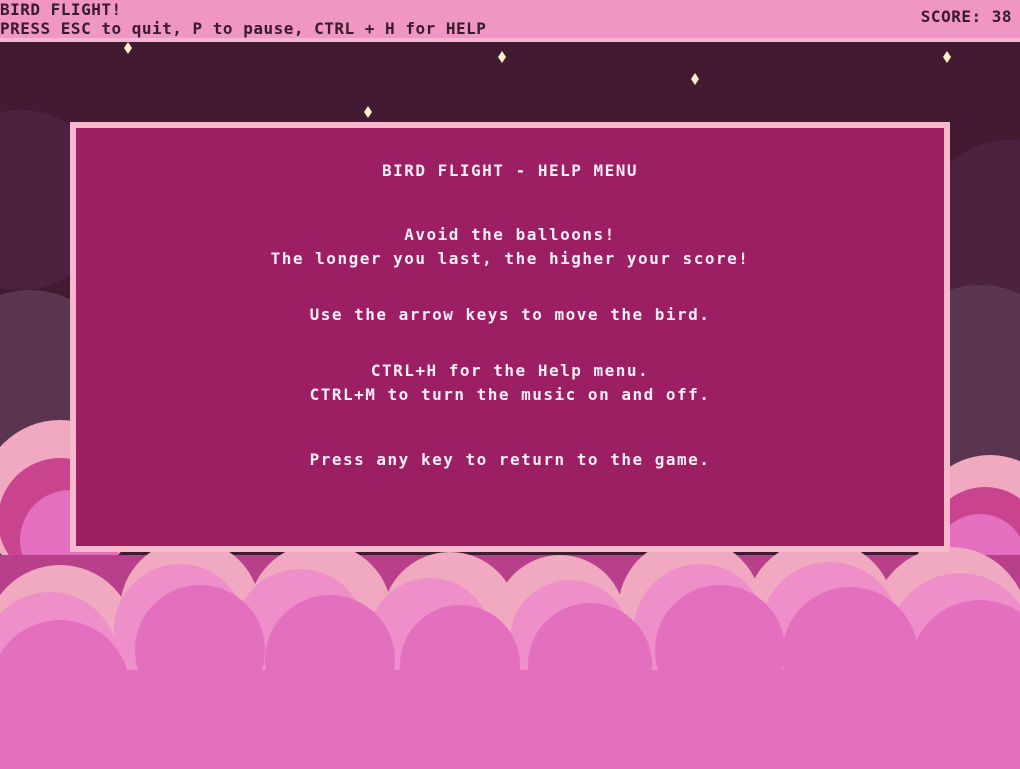 Image resolution: width=1020 pixels, height=769 pixels. Describe the element at coordinates (1001, 16) in the screenshot. I see `score-value: 38` at that location.